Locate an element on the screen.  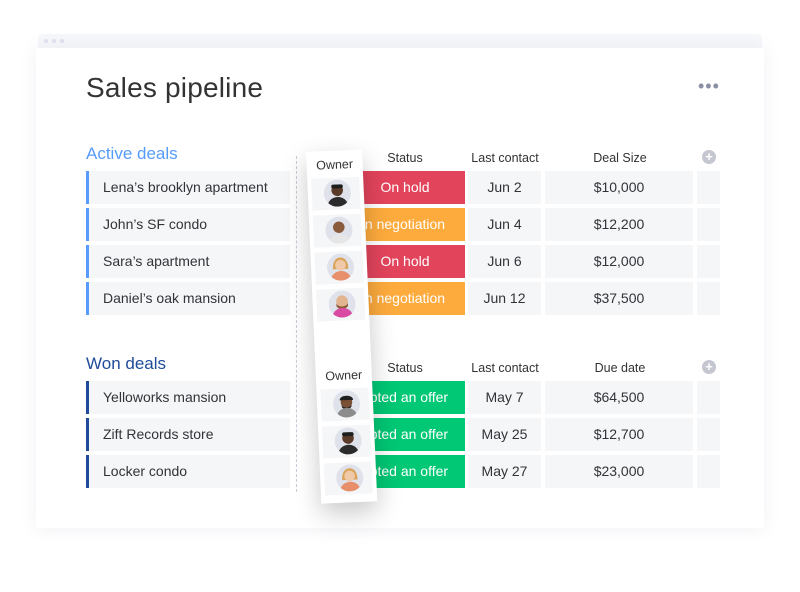
last-contact-cell: May 27 is located at coordinates (504, 471).